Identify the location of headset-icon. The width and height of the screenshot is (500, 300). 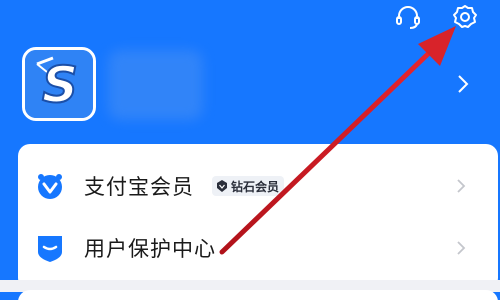
(408, 17).